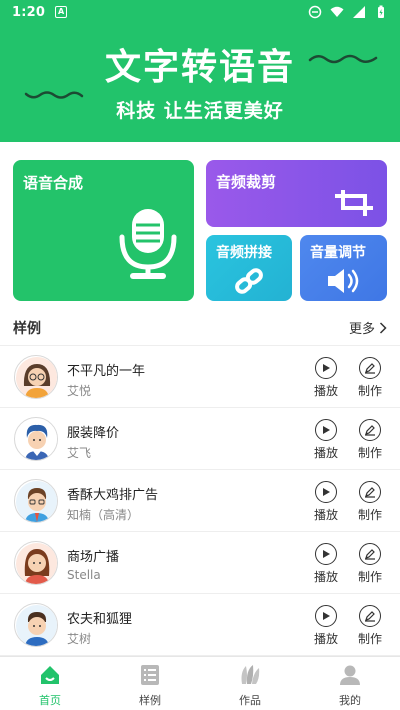 The width and height of the screenshot is (400, 710). I want to click on audio-splice-label: 音频拼接, so click(244, 253).